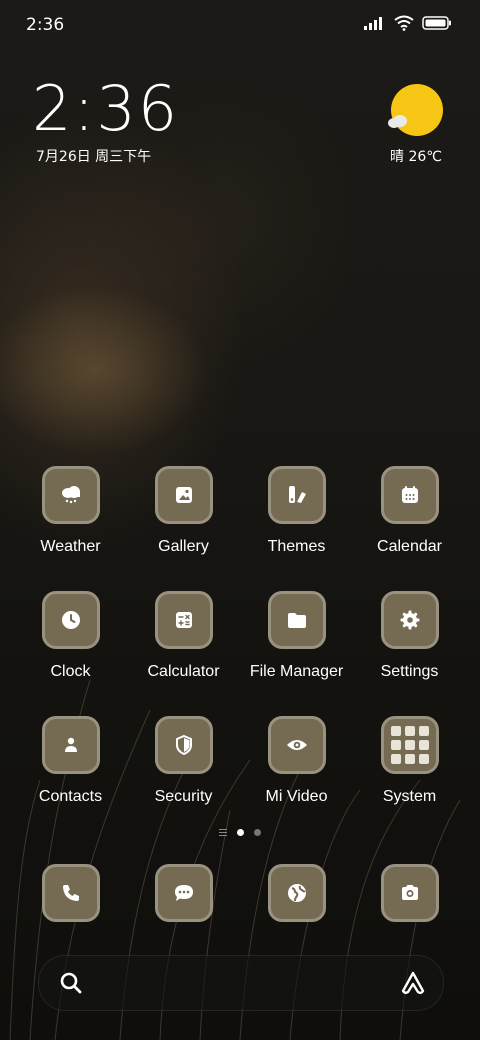 Image resolution: width=480 pixels, height=1040 pixels. Describe the element at coordinates (409, 796) in the screenshot. I see `app-label: System` at that location.